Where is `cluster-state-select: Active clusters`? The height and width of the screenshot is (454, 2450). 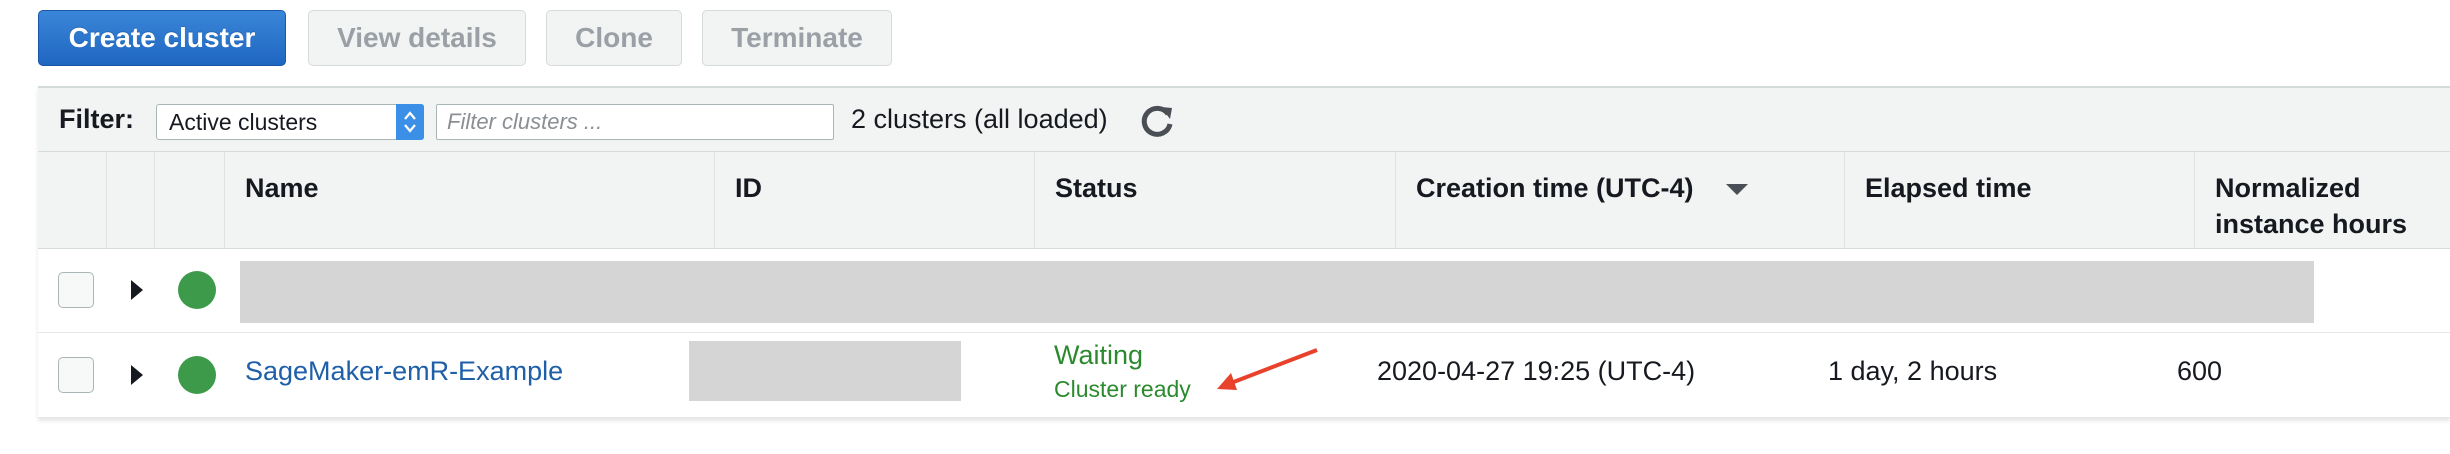 cluster-state-select: Active clusters is located at coordinates (290, 122).